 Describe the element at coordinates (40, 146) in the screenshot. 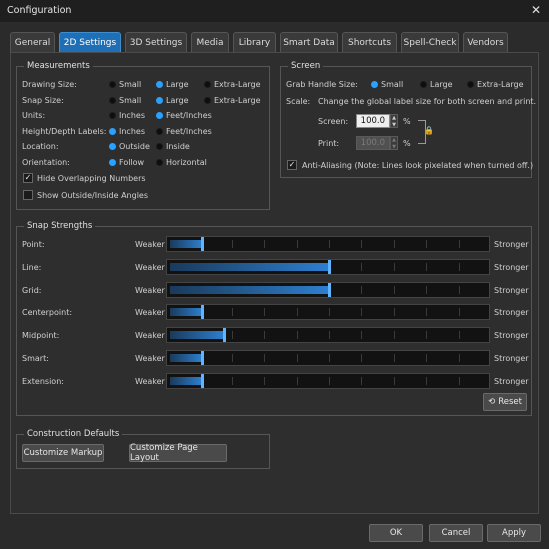

I see `measurement-label: Location:` at that location.